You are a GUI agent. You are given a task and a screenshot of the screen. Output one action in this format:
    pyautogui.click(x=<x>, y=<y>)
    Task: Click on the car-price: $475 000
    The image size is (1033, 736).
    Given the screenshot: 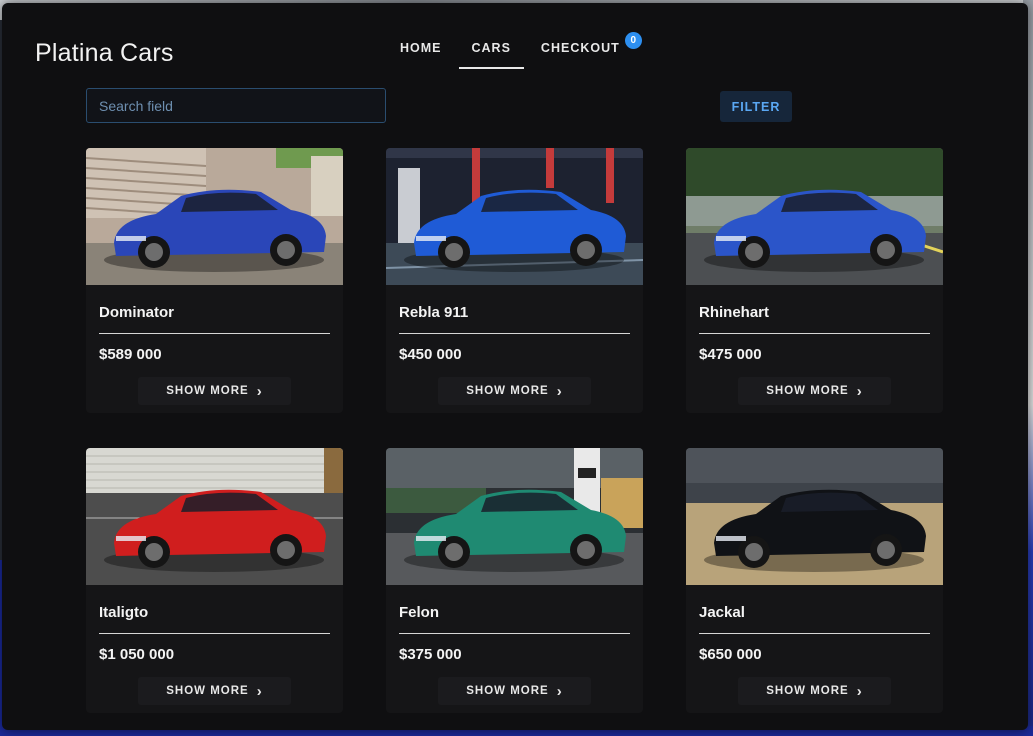 What is the action you would take?
    pyautogui.click(x=730, y=354)
    